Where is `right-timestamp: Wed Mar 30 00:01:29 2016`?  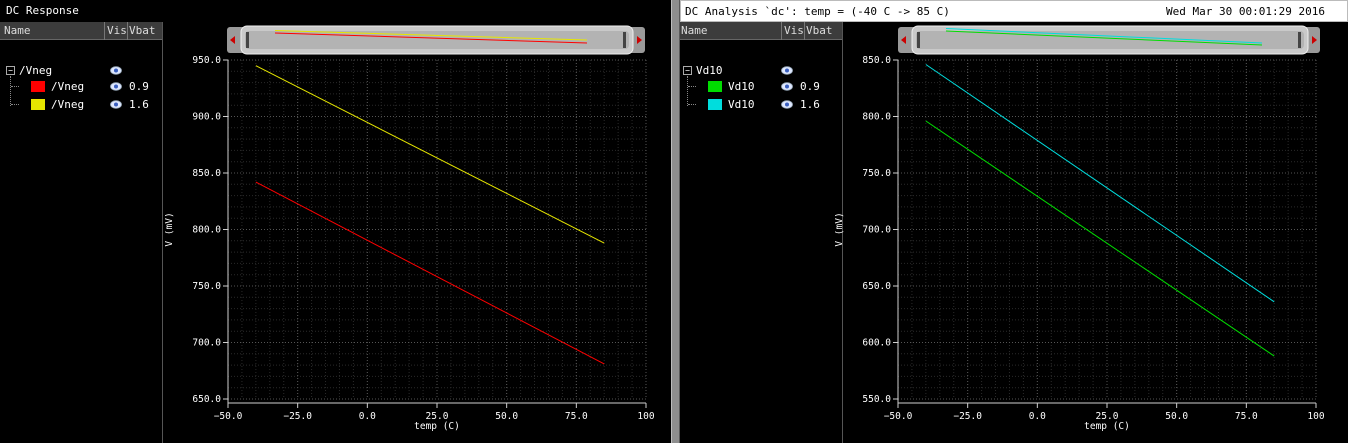
right-timestamp: Wed Mar 30 00:01:29 2016 is located at coordinates (1245, 11).